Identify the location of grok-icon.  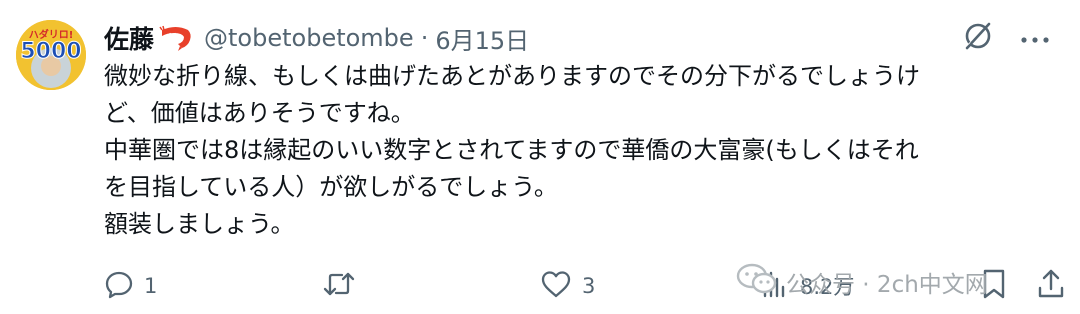
(978, 38).